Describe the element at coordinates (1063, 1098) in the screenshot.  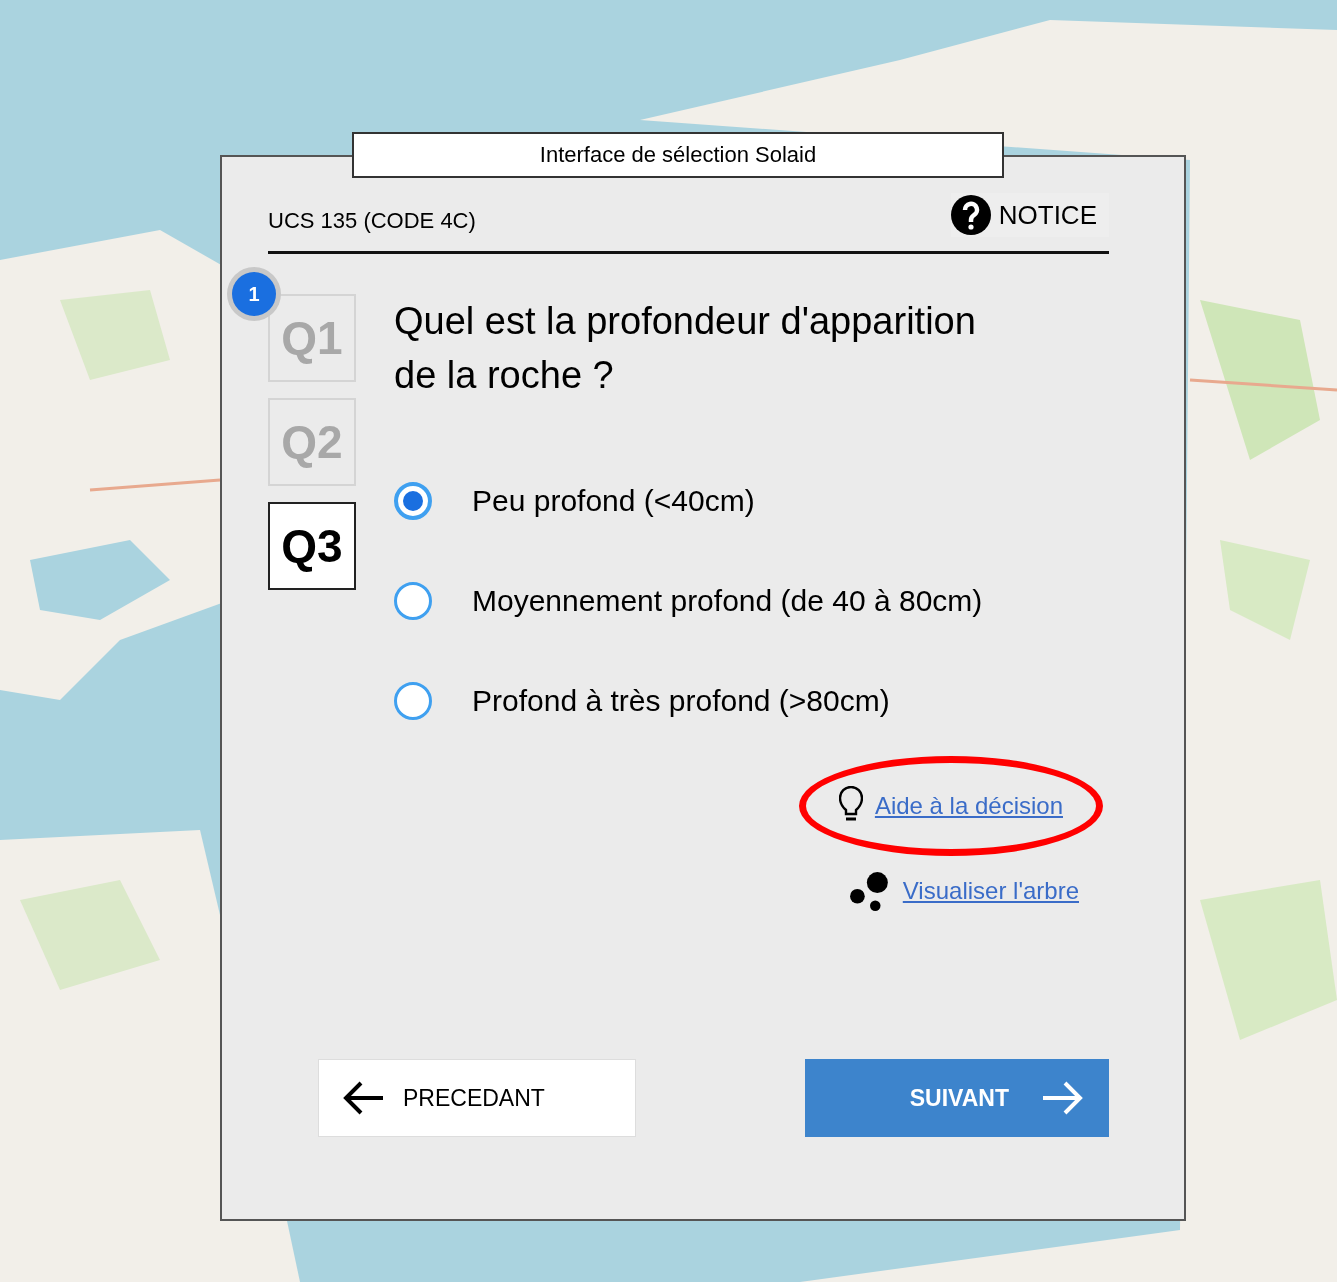
I see `arrow-right-icon` at that location.